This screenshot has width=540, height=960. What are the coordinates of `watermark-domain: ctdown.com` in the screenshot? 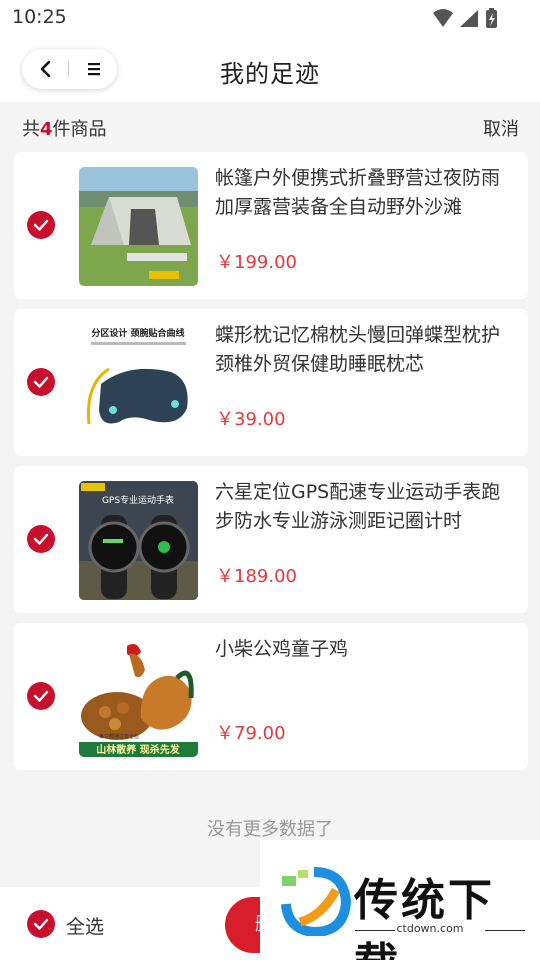 It's located at (430, 928).